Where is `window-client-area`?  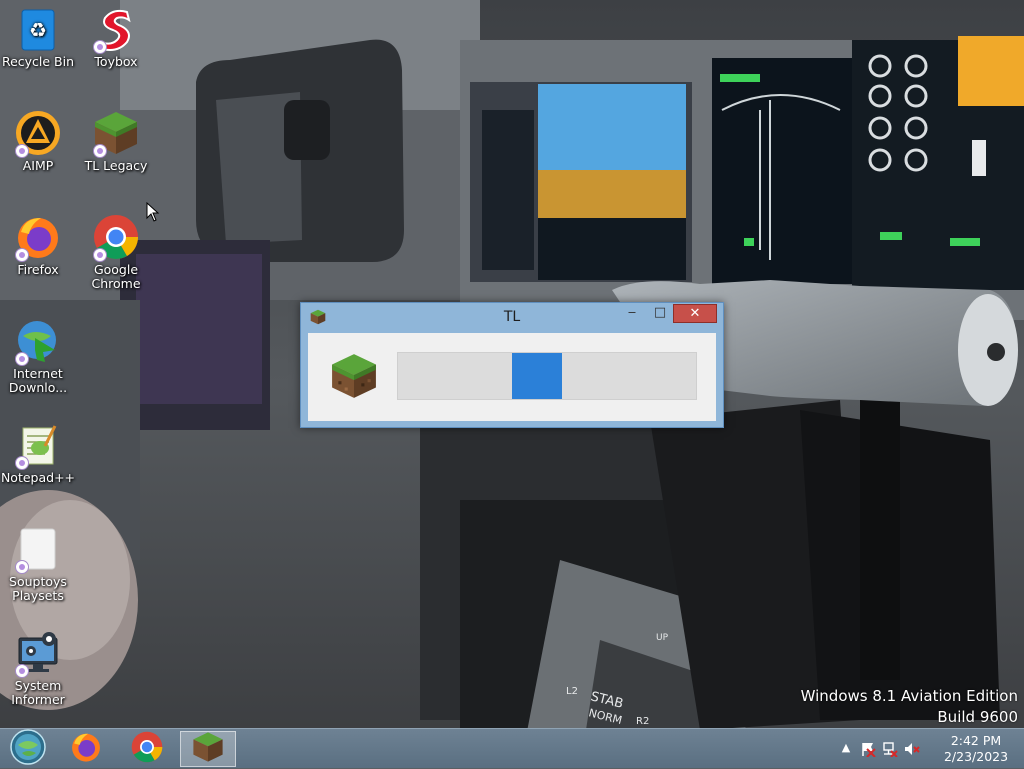
window-client-area is located at coordinates (512, 377).